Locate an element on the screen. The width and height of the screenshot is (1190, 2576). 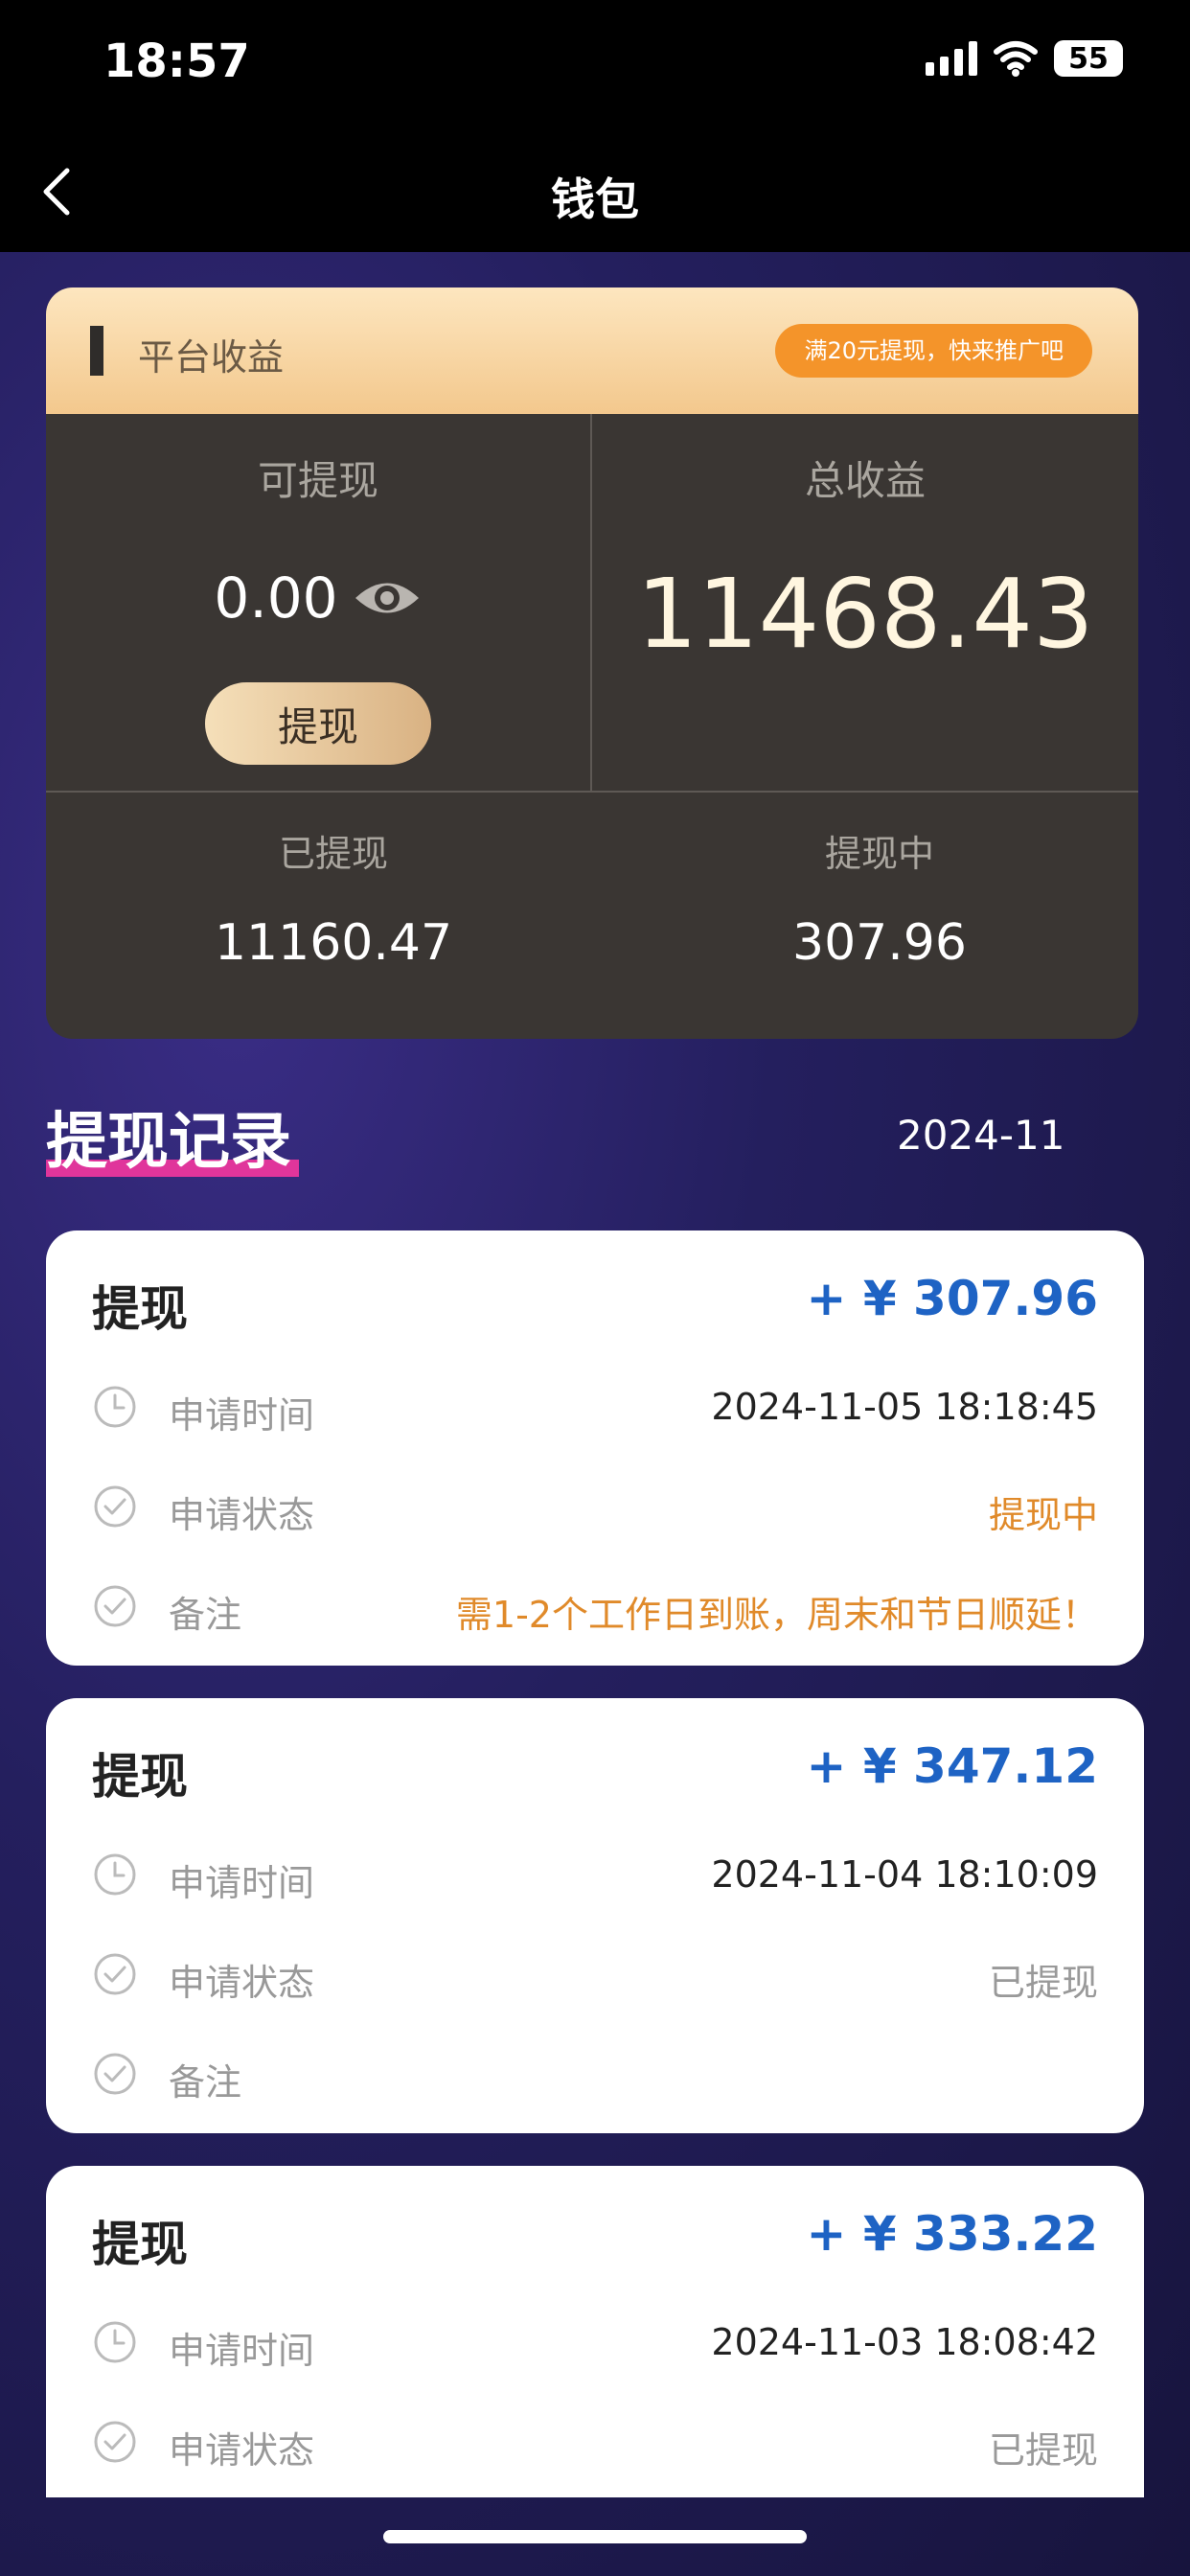
record-time-value: 2024-11-05 18:18:45 is located at coordinates (905, 1407).